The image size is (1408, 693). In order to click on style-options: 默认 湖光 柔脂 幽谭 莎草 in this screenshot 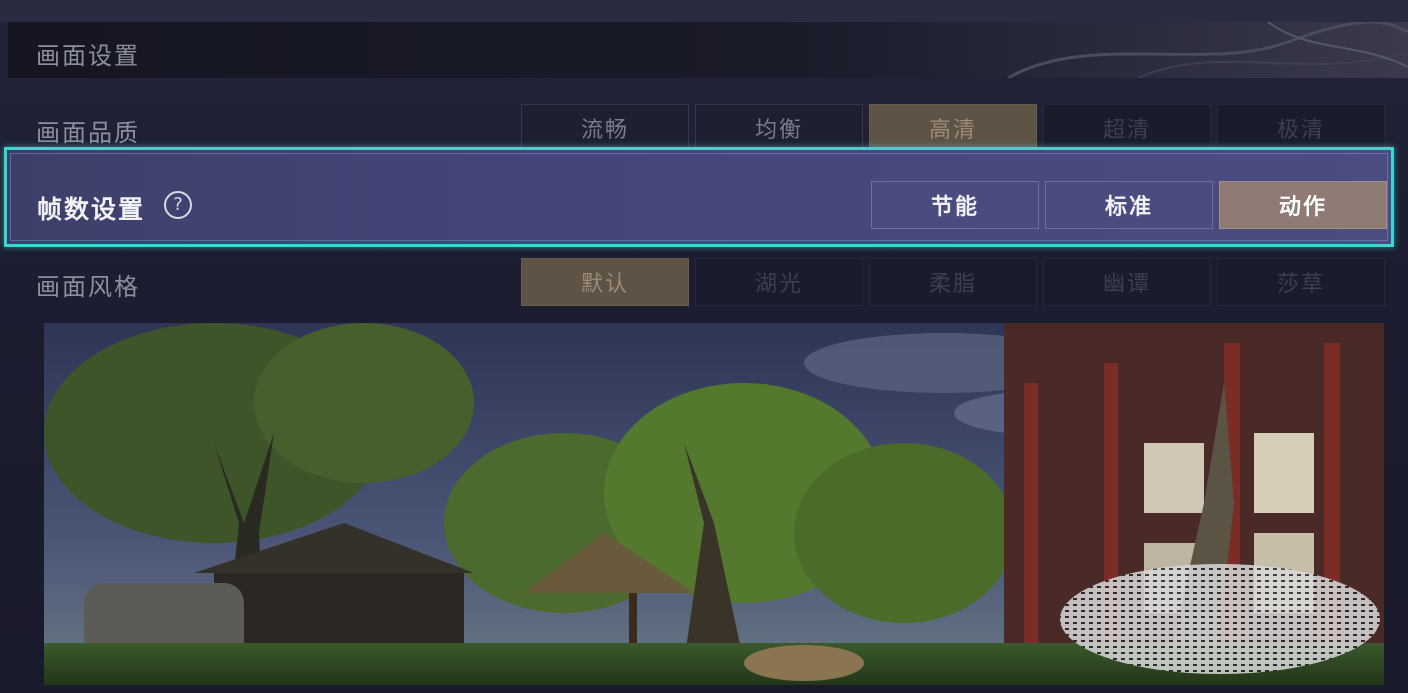, I will do `click(953, 282)`.